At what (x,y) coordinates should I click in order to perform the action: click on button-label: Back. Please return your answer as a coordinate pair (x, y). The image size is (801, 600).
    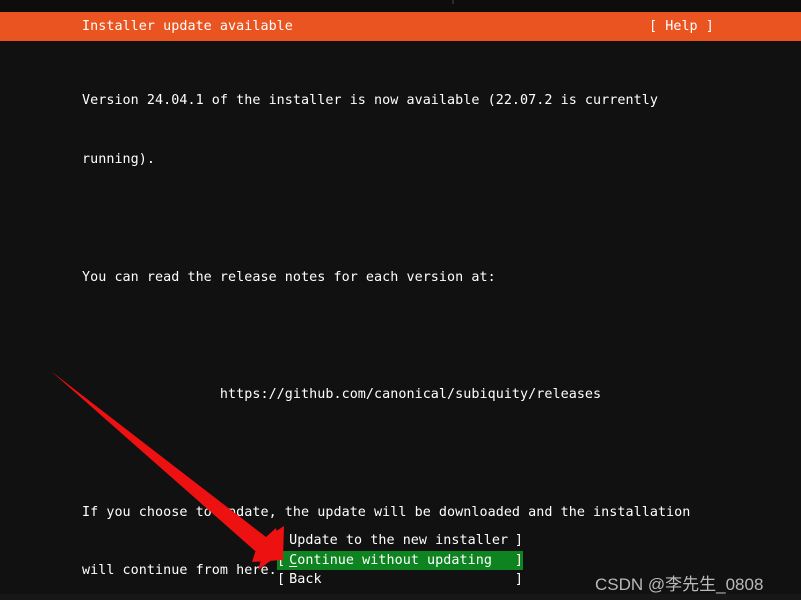
    Looking at the image, I should click on (305, 580).